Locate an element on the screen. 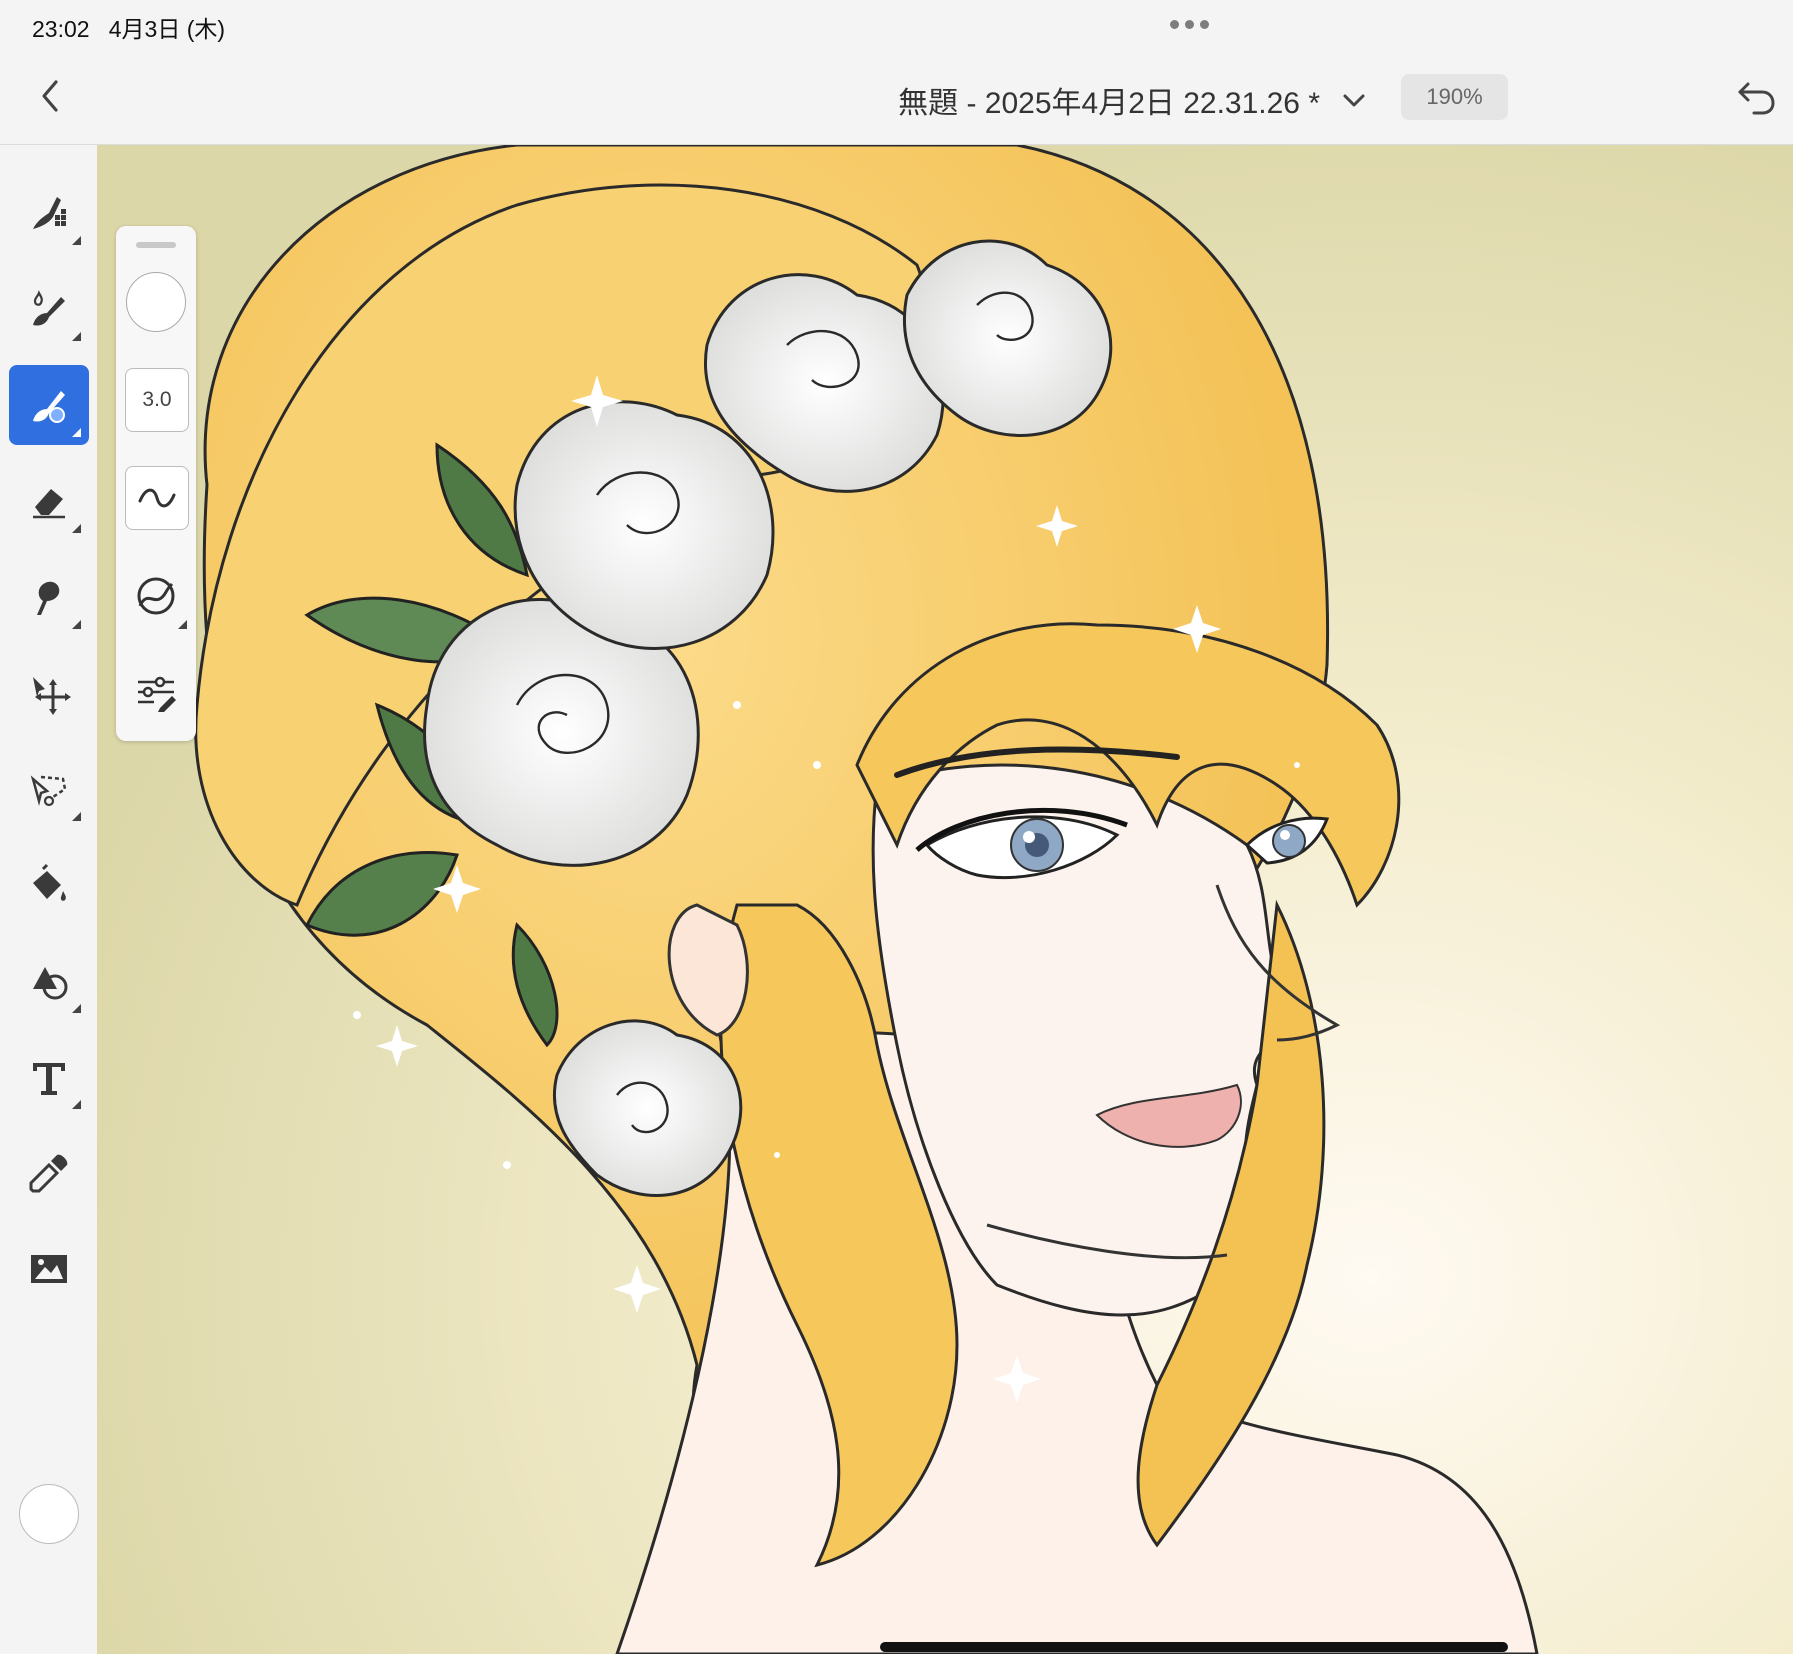 The width and height of the screenshot is (1793, 1654). undo-icon is located at coordinates (1756, 98).